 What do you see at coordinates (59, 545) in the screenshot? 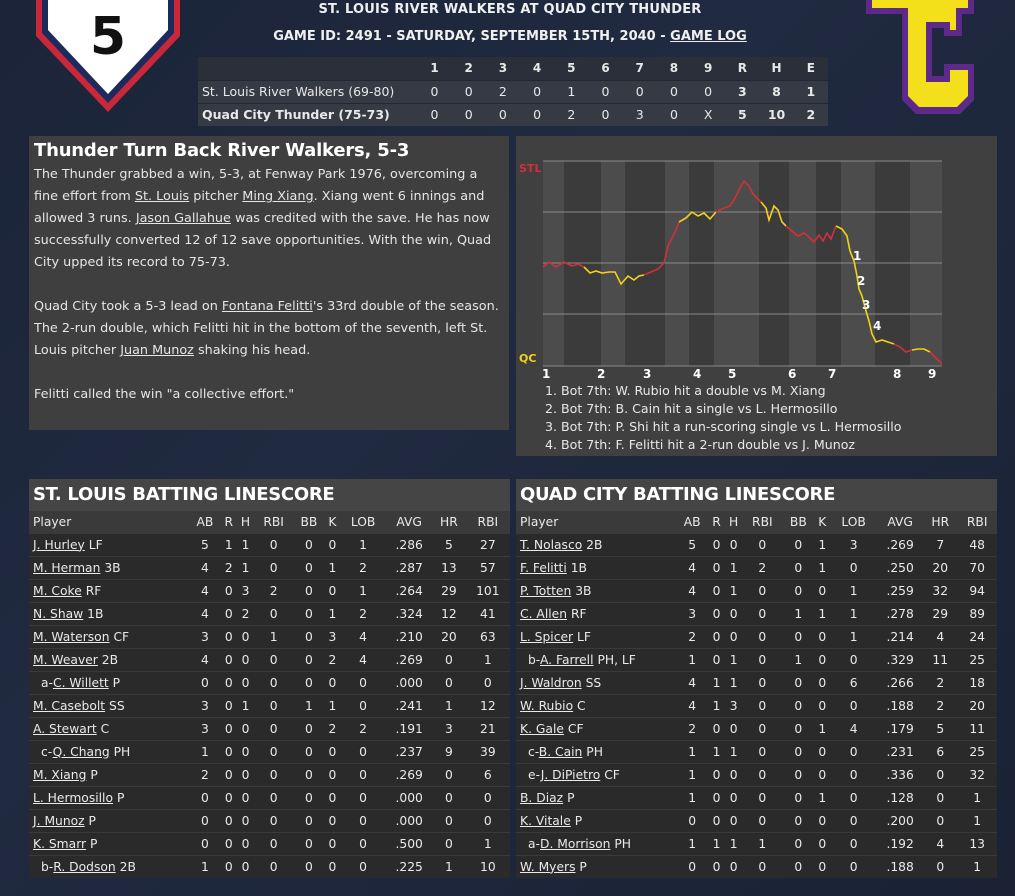
I see `player-link: J. Hurley` at bounding box center [59, 545].